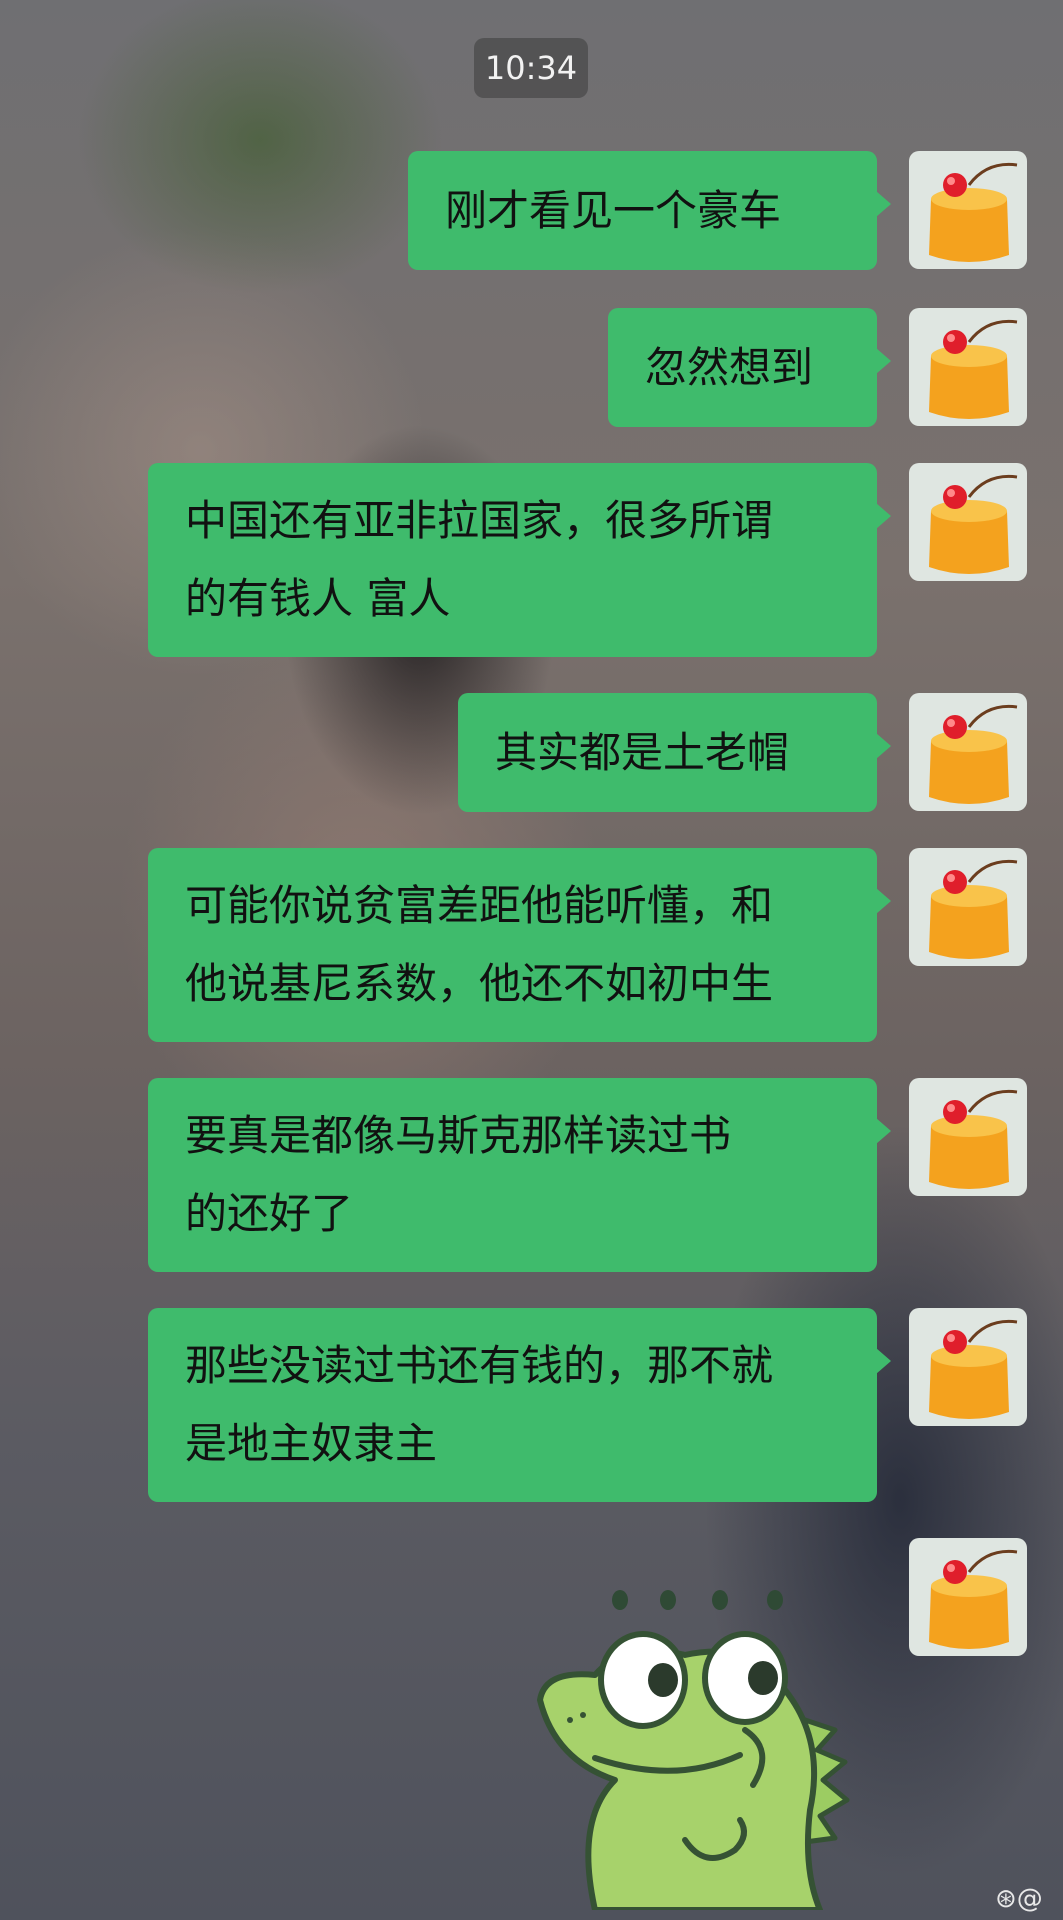  I want to click on frog-sticker, so click(705, 1746).